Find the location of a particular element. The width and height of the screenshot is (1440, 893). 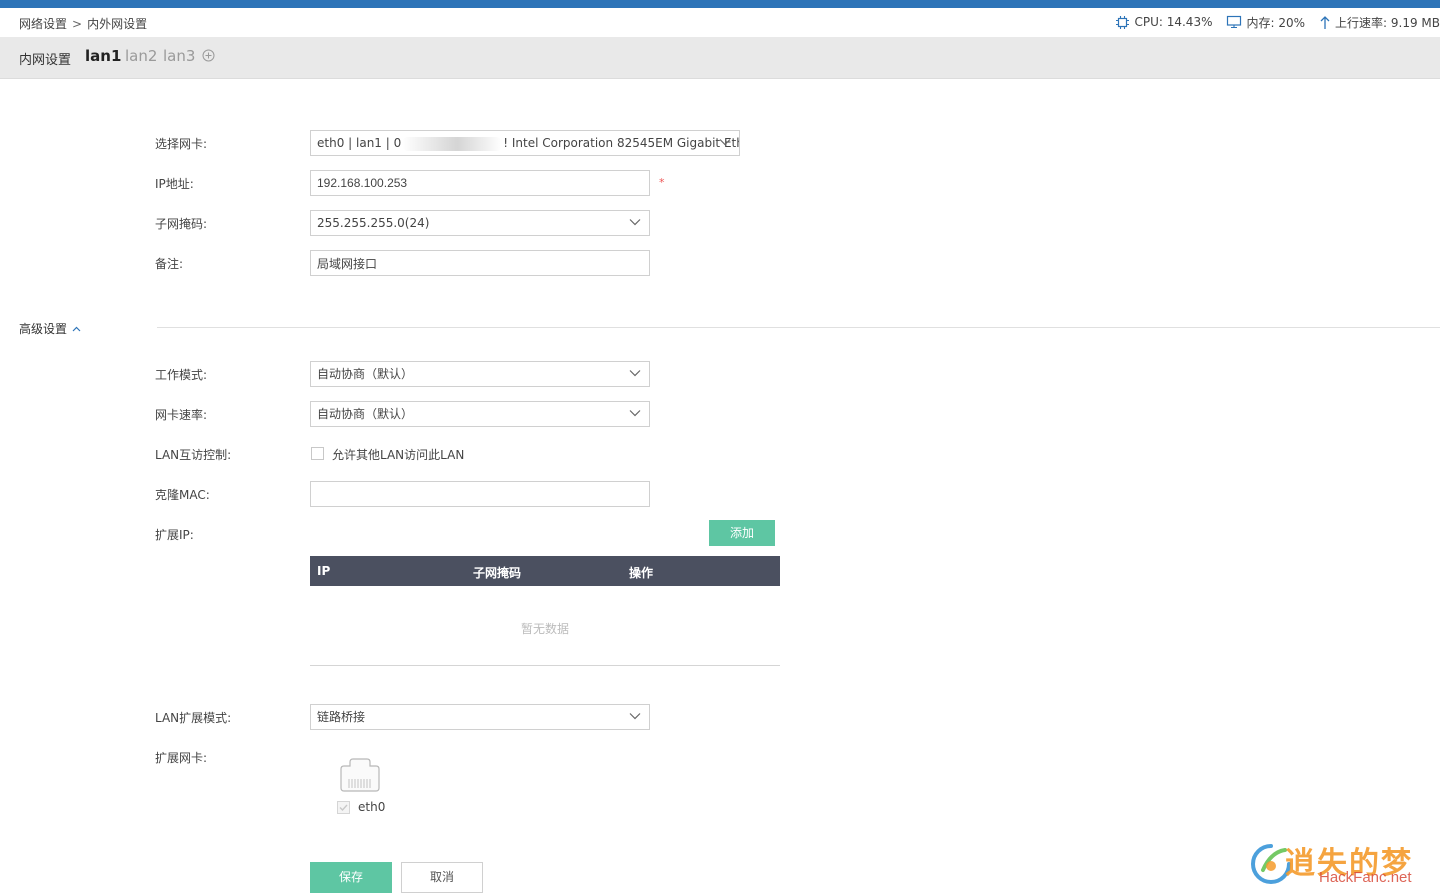

ext-nic-checkbox is located at coordinates (343, 807).